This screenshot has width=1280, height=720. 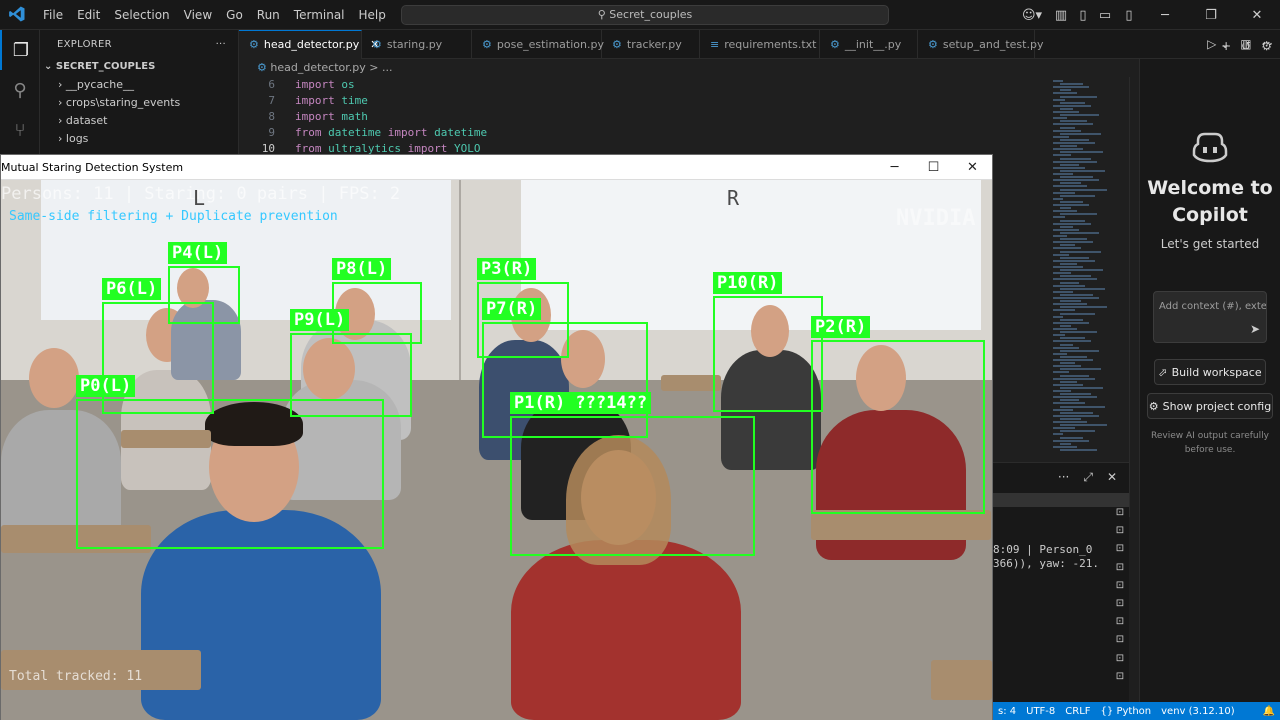 I want to click on tab-tracker-py: ⚙ tracker.py, so click(x=651, y=44).